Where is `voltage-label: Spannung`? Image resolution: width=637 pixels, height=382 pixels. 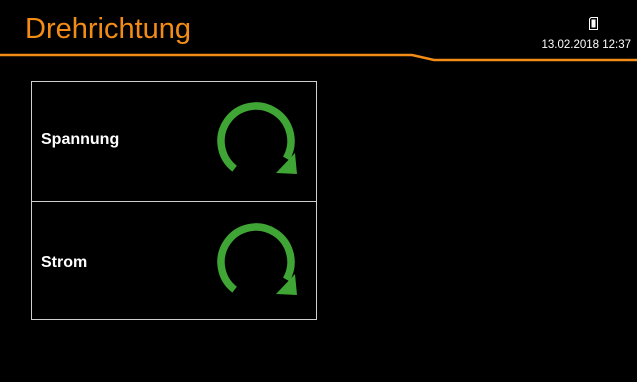 voltage-label: Spannung is located at coordinates (80, 139).